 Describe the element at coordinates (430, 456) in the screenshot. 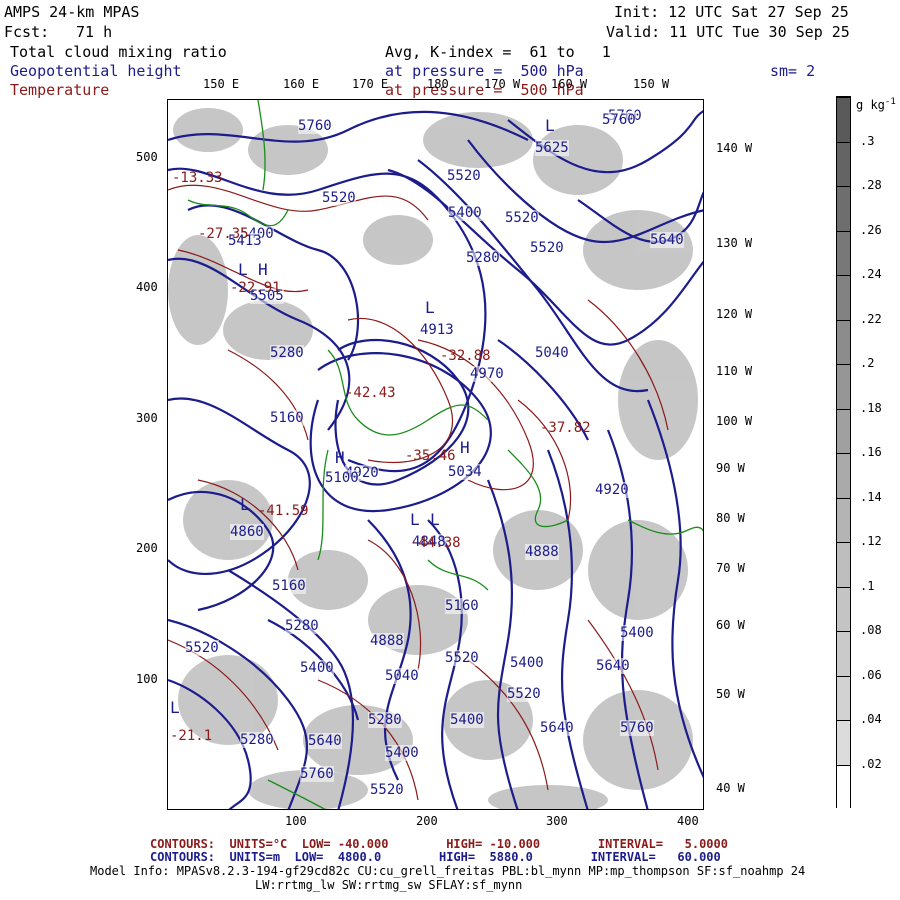

I see `temperature-label: -35.46` at that location.